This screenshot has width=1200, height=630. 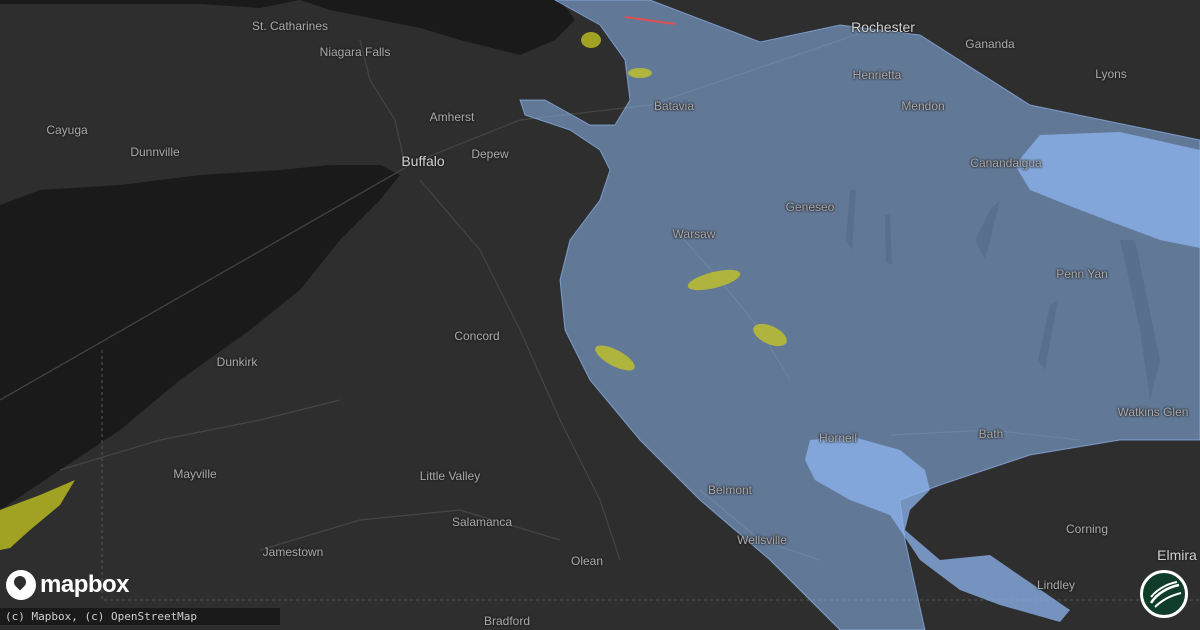 I want to click on place-label: Concord, so click(x=477, y=336).